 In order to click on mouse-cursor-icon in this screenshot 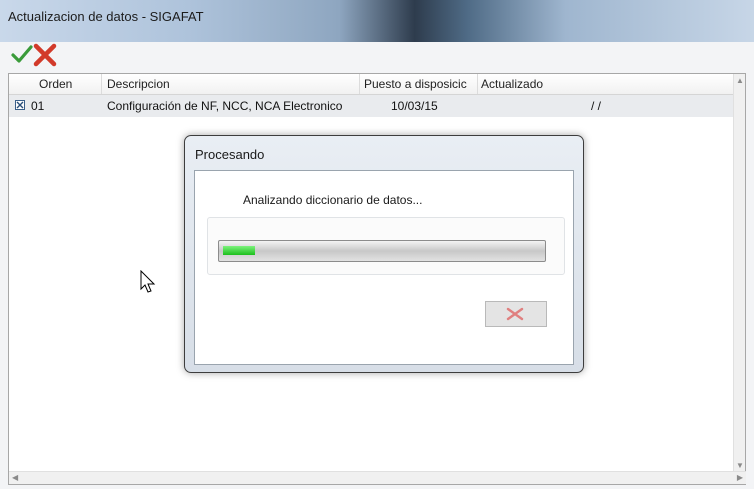, I will do `click(148, 284)`.